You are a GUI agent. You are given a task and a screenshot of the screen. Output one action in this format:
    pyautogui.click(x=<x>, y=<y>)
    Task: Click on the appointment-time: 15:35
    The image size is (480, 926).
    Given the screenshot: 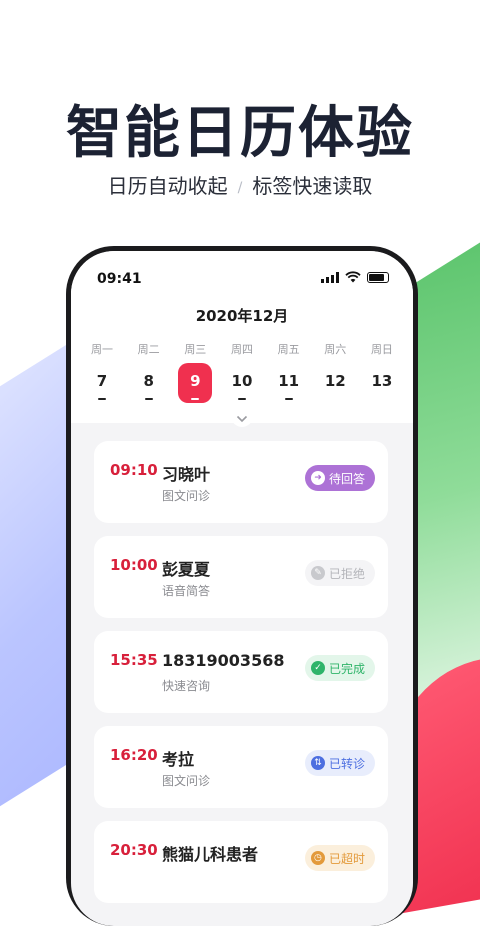 What is the action you would take?
    pyautogui.click(x=134, y=660)
    